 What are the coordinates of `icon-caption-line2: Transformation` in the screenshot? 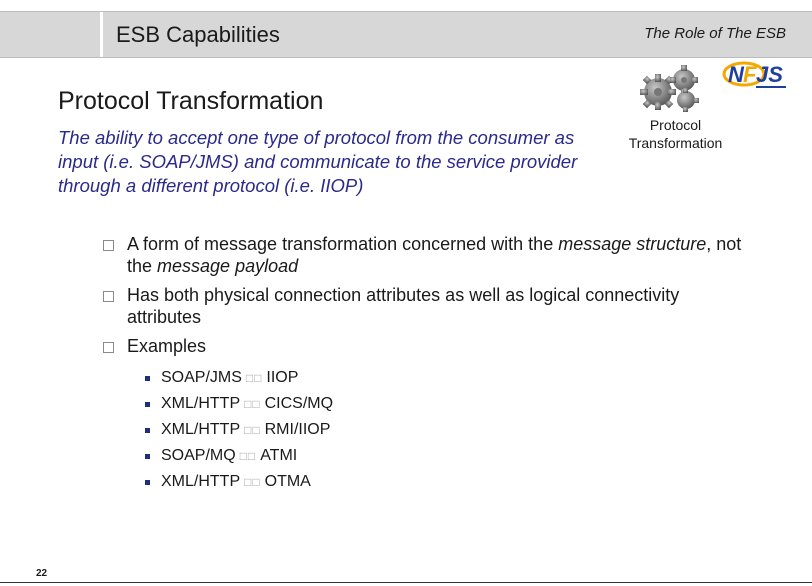 It's located at (675, 143).